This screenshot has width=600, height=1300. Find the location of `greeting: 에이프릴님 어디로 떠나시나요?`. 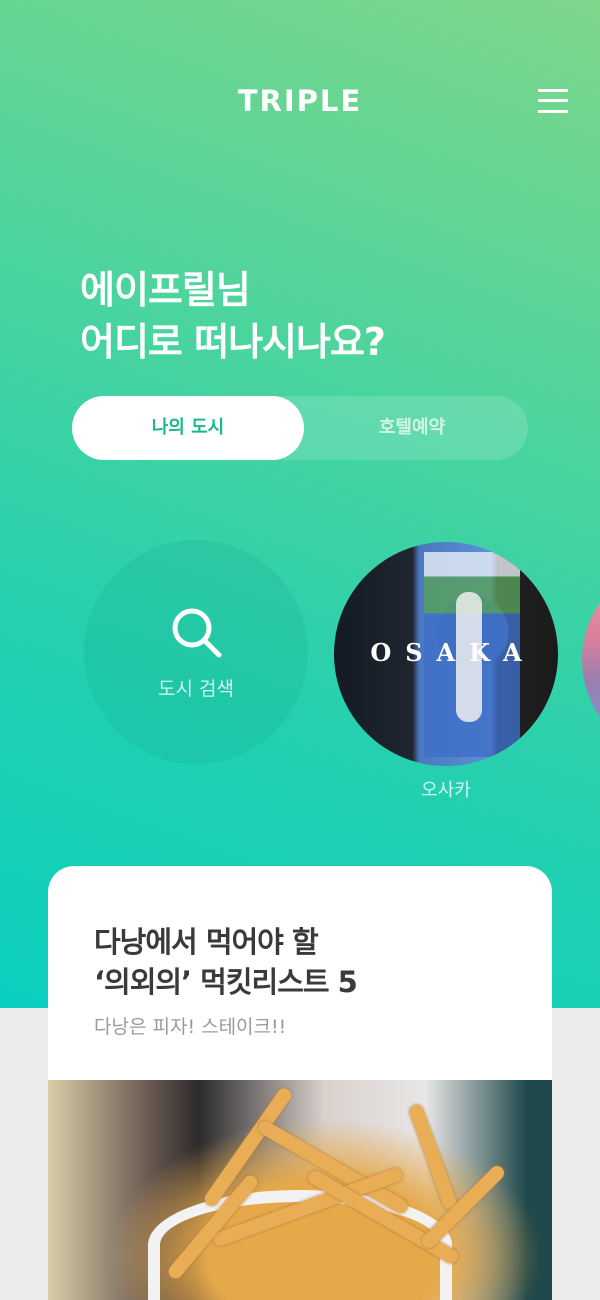

greeting: 에이프릴님 어디로 떠나시나요? is located at coordinates (233, 316).